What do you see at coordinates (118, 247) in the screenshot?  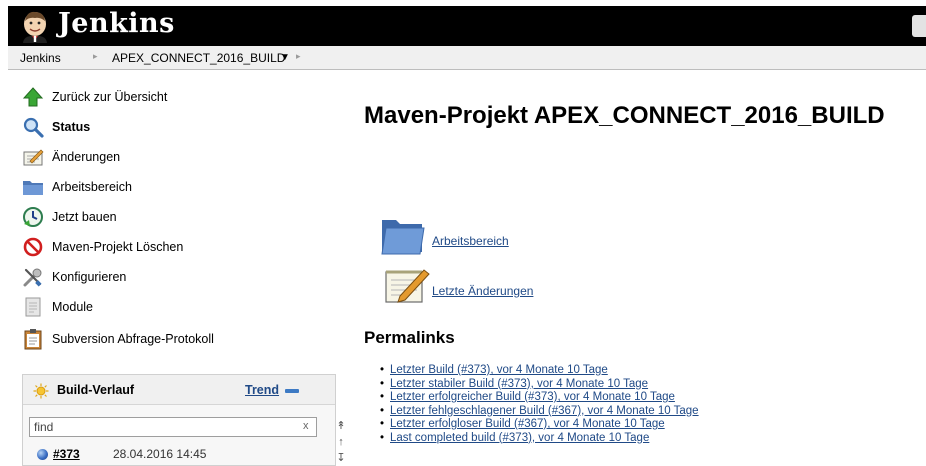 I see `task-label: Maven-Projekt Löschen` at bounding box center [118, 247].